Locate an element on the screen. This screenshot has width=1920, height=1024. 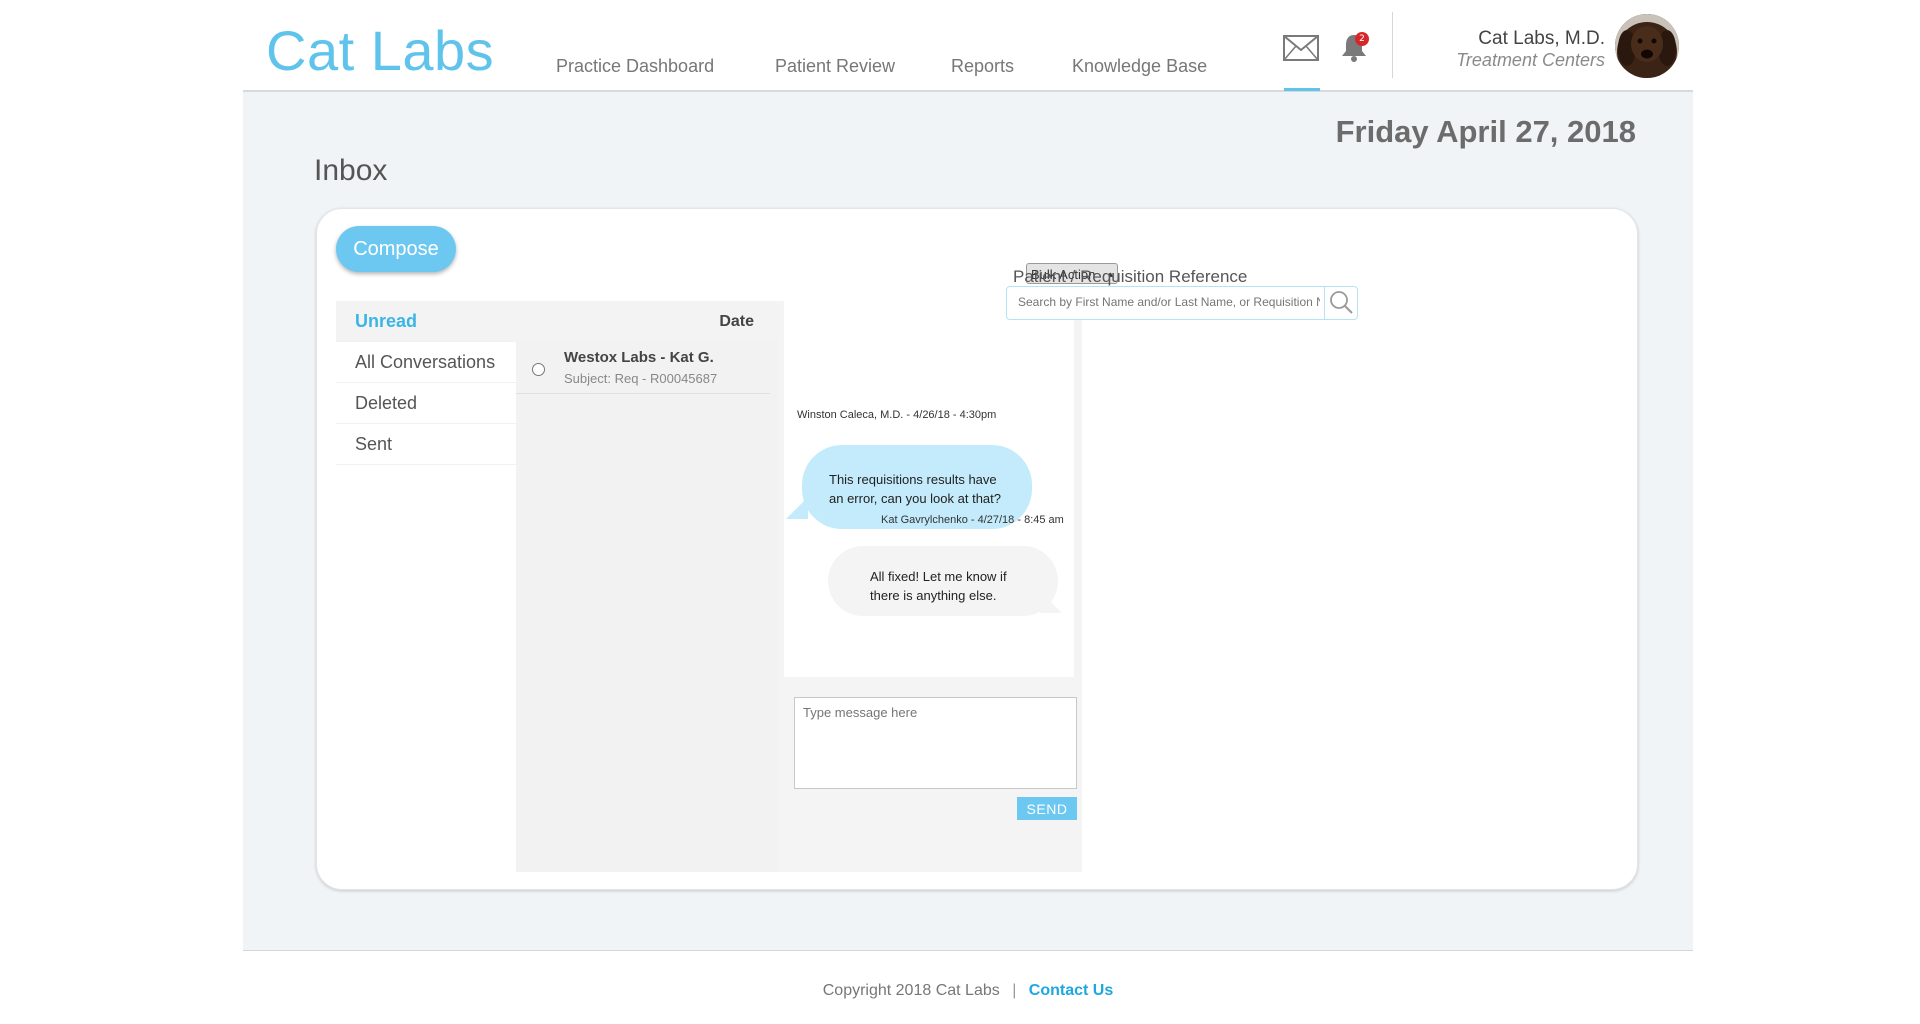
footer: Copyright 2018 Cat Labs | Contact Us is located at coordinates (968, 991).